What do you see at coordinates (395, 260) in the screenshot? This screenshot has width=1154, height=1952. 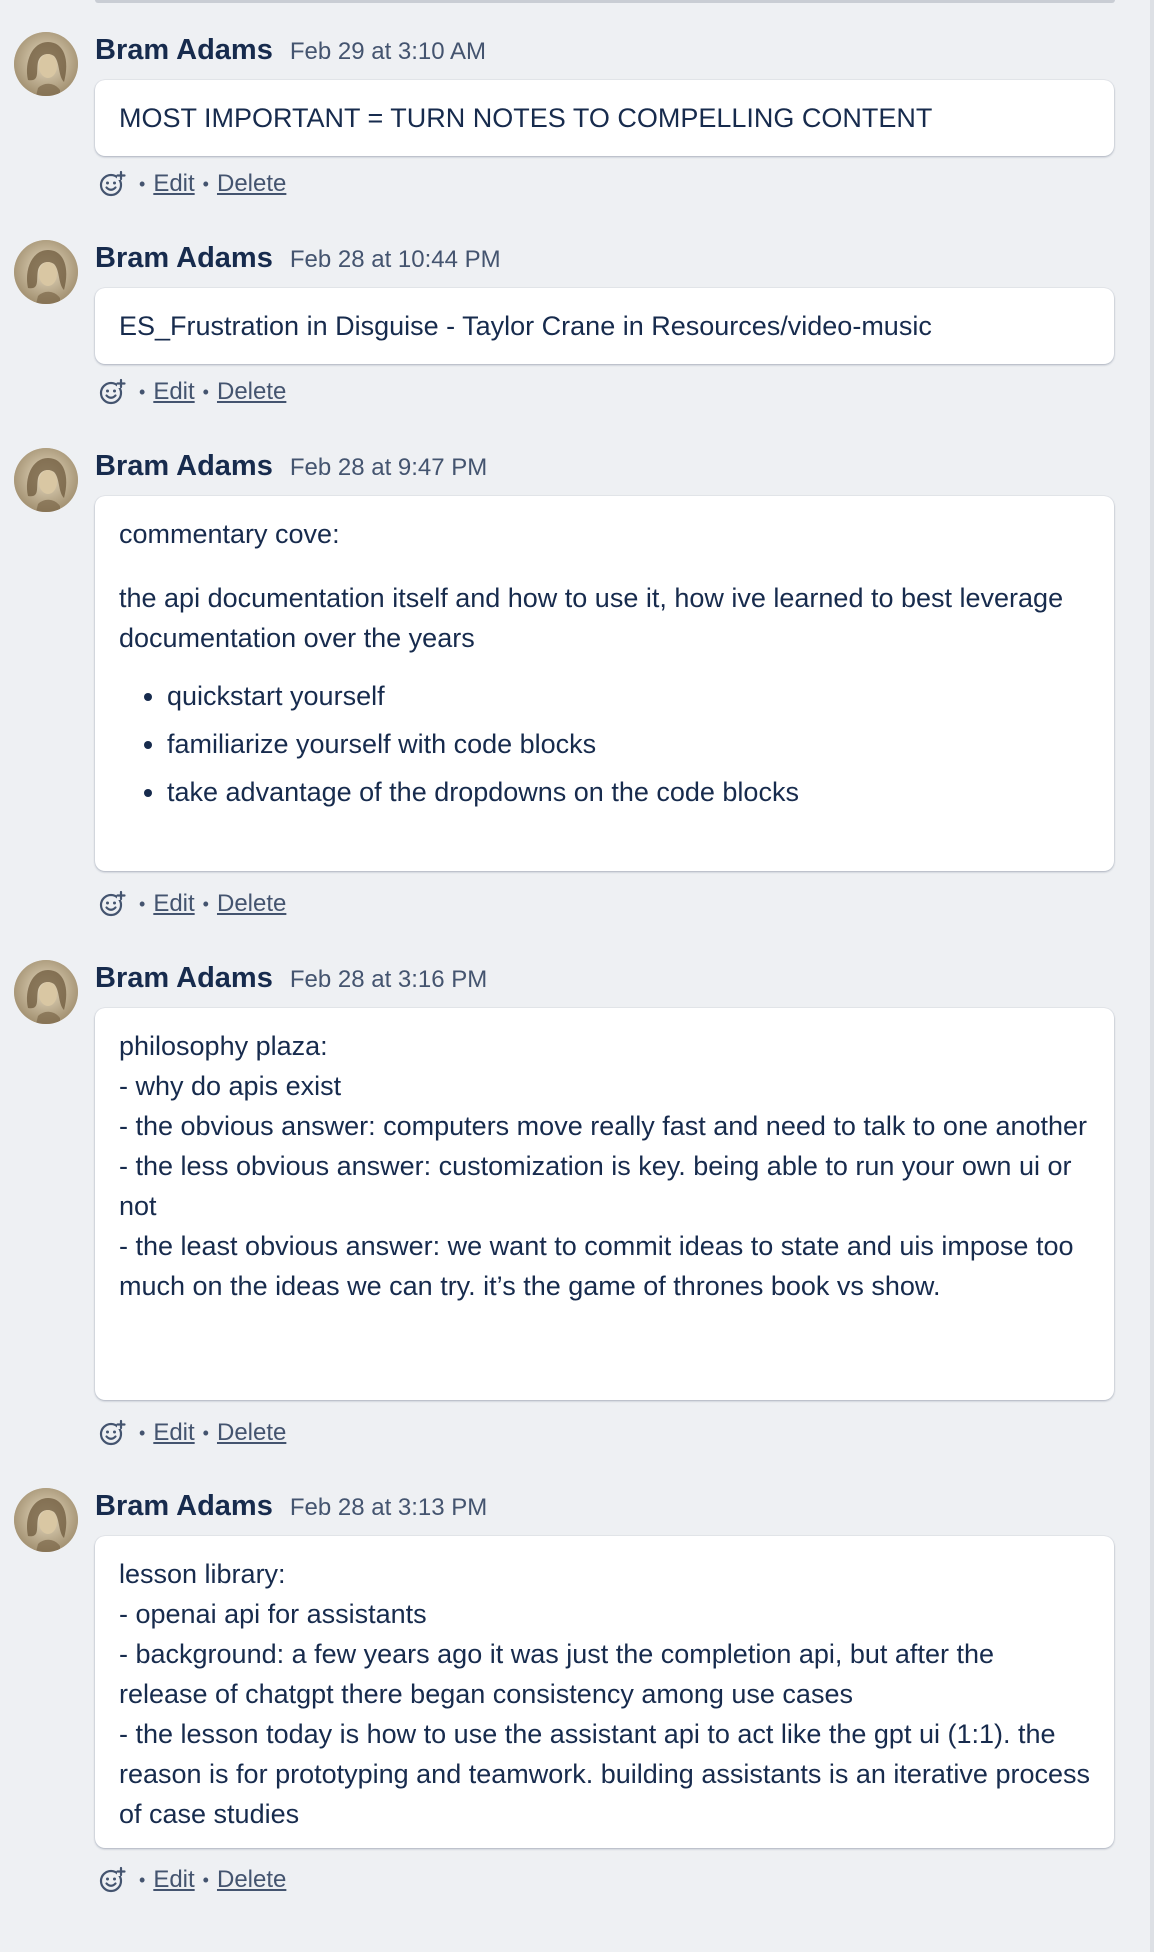 I see `comment-date: Feb 28 at 10:44 PM` at bounding box center [395, 260].